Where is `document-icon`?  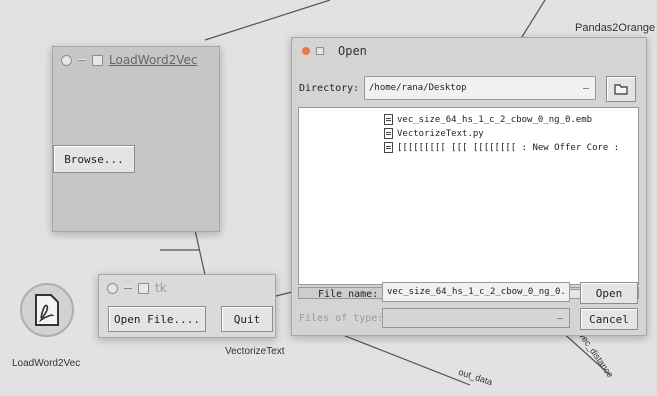 document-icon is located at coordinates (47, 310).